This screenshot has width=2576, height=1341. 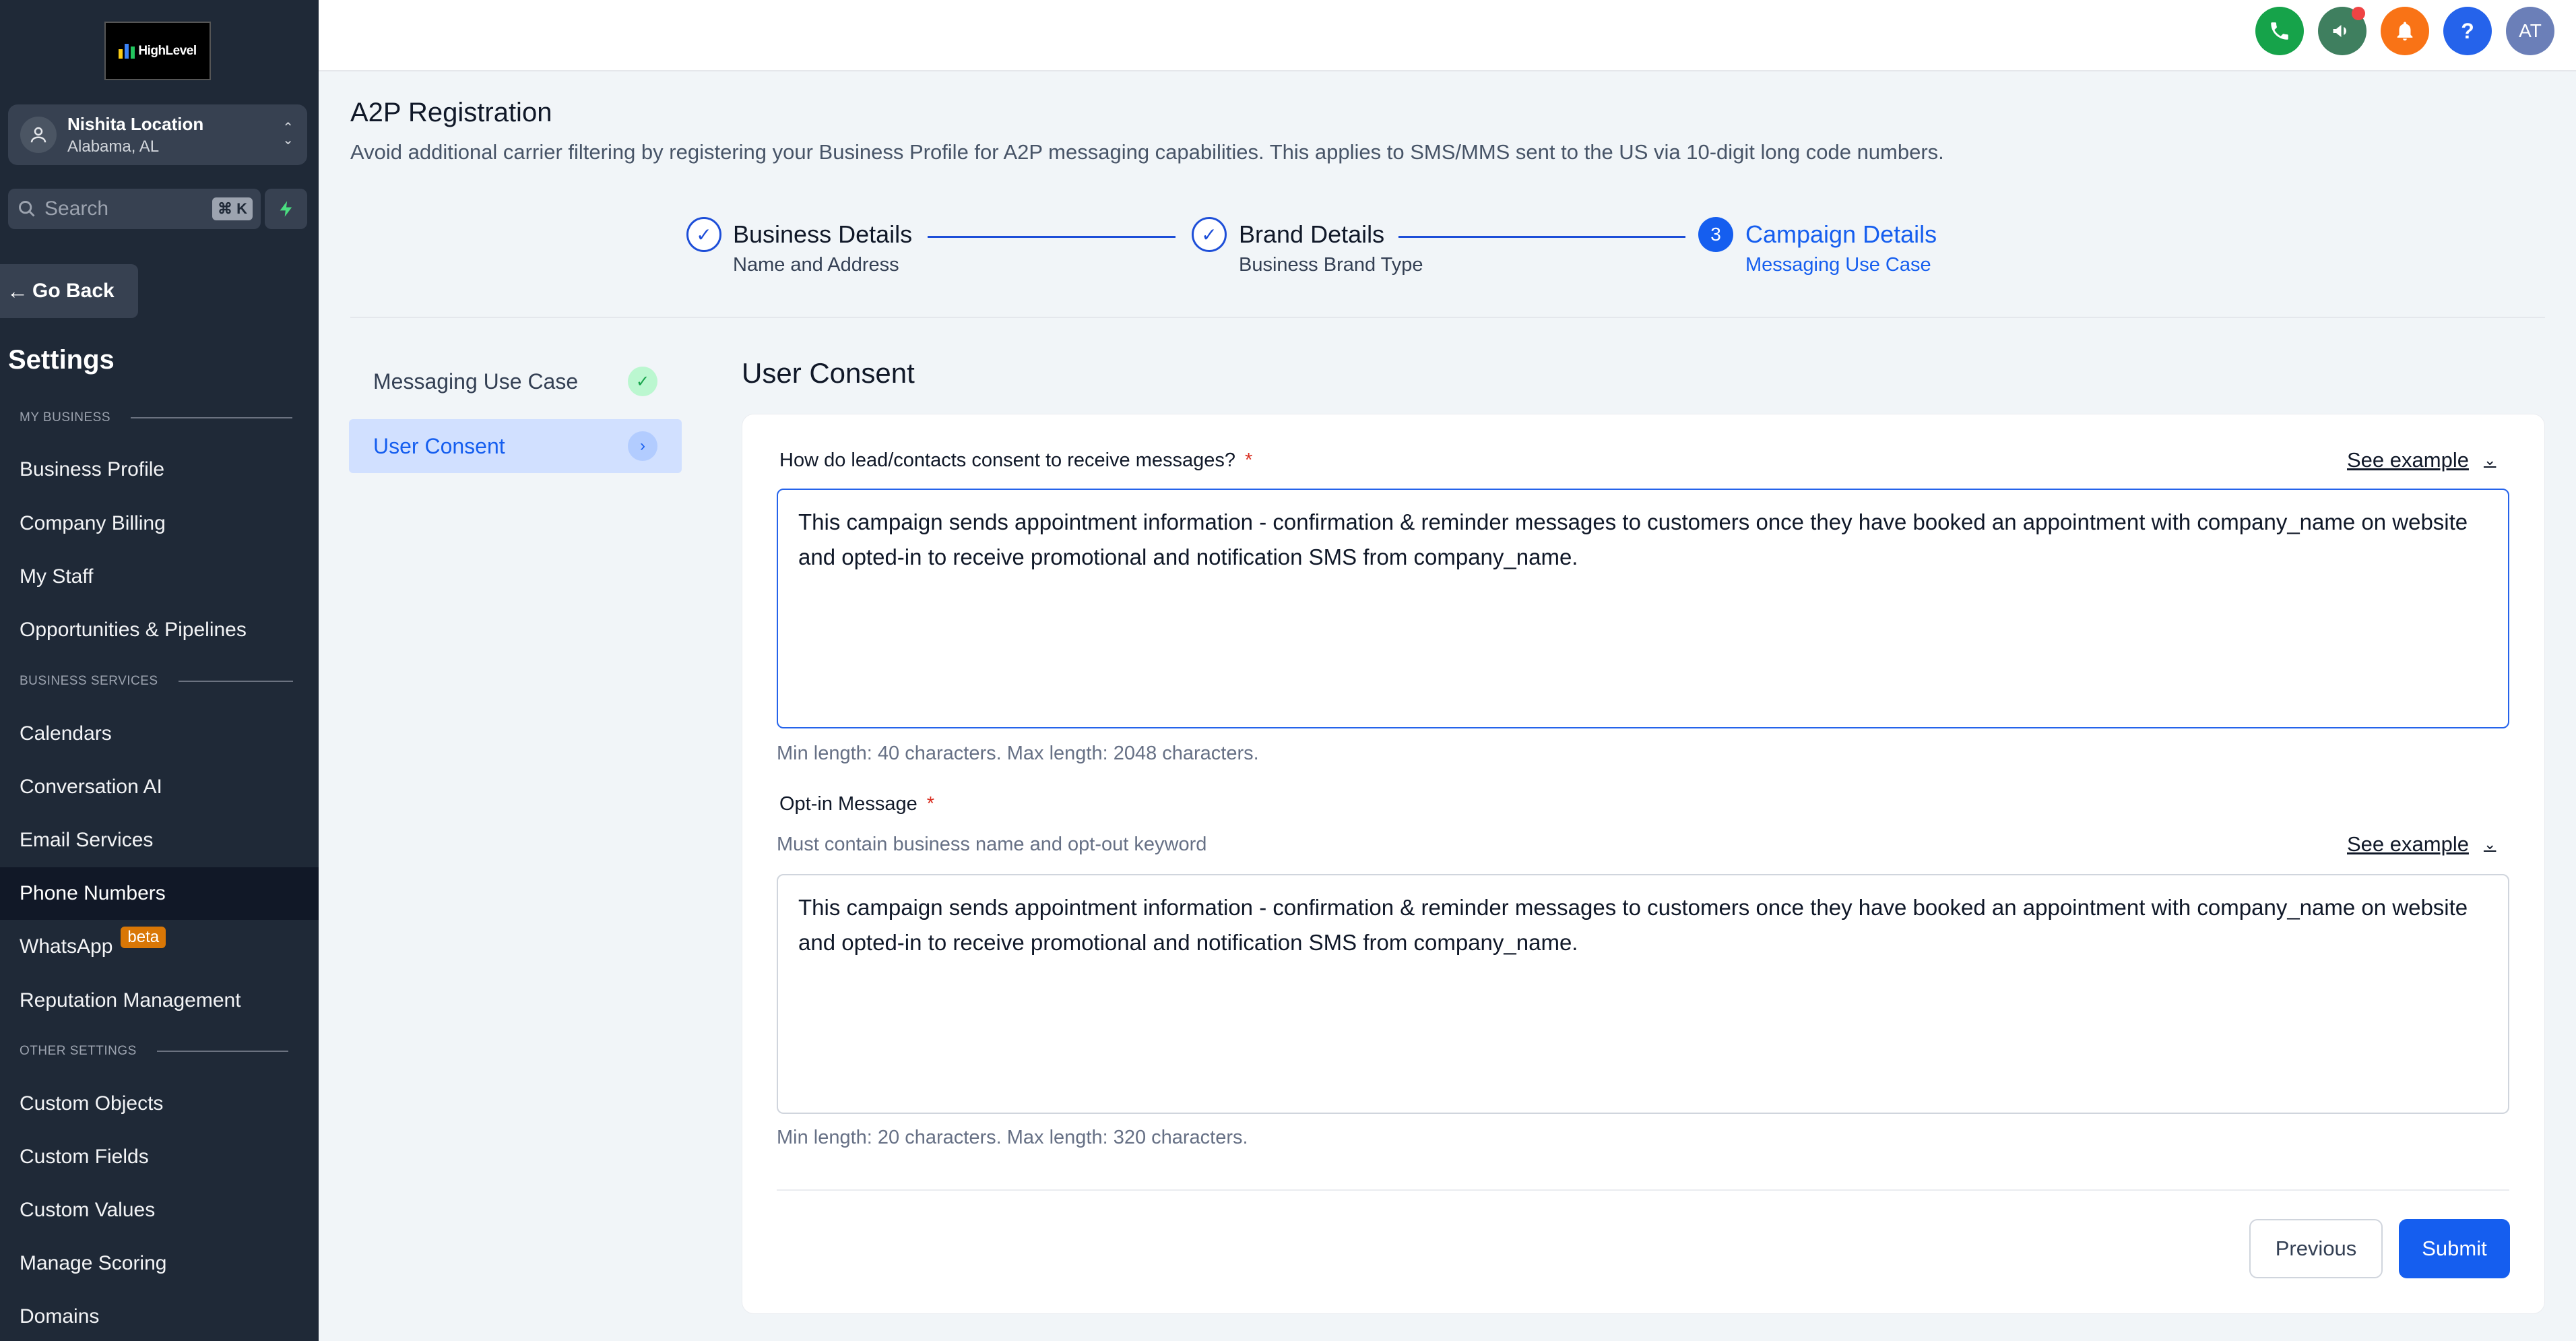 What do you see at coordinates (160, 1000) in the screenshot?
I see `sidebar-item-reputation-management: Reputation Management` at bounding box center [160, 1000].